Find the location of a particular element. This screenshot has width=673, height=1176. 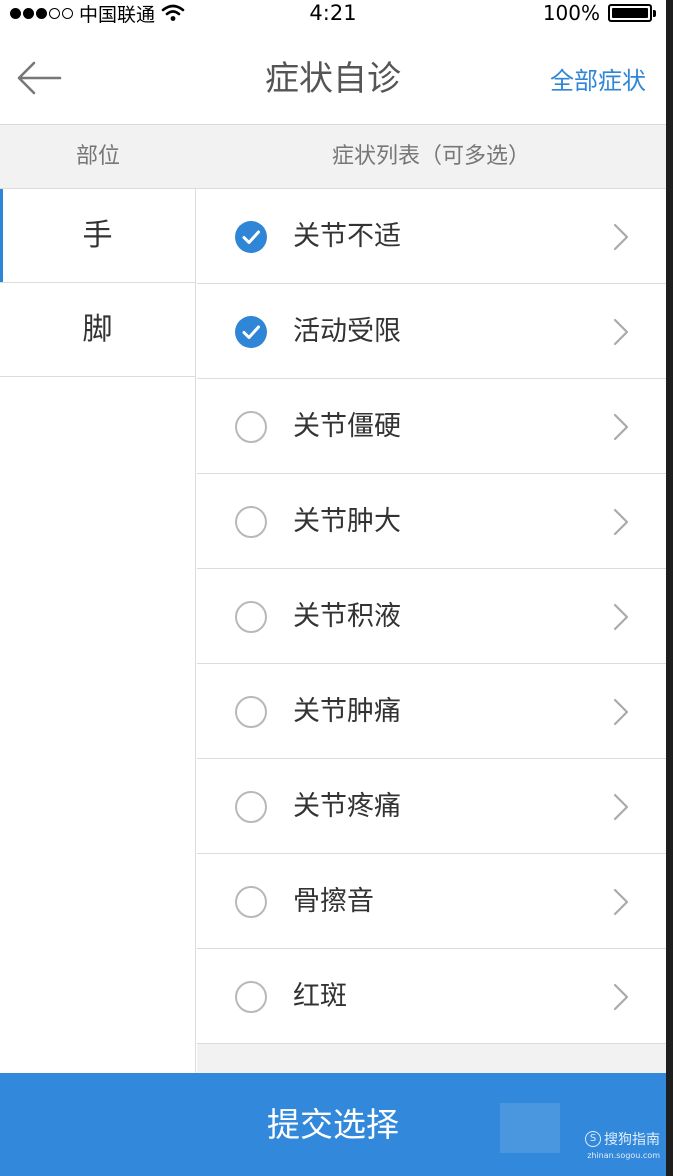

battery-fill is located at coordinates (630, 13).